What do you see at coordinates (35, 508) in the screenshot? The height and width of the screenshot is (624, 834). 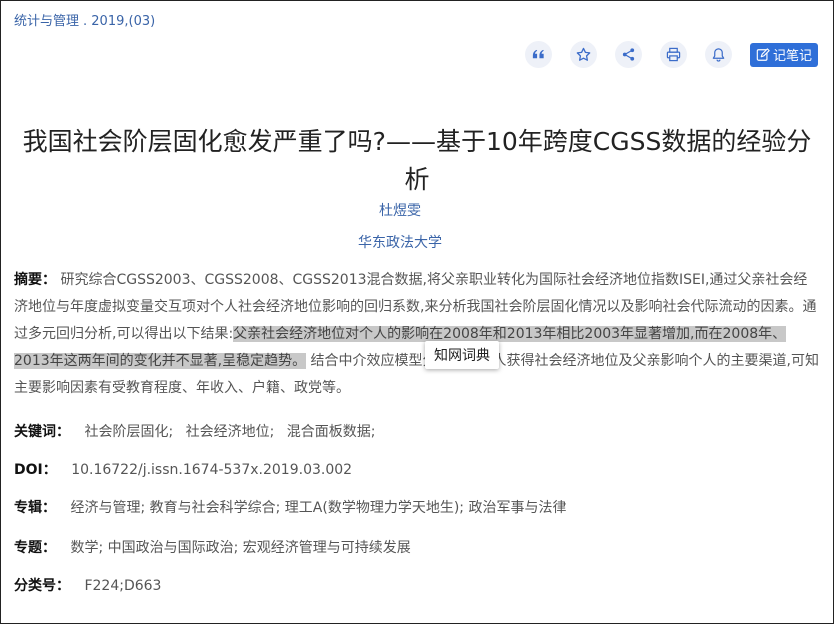 I see `album-label: 专辑：` at bounding box center [35, 508].